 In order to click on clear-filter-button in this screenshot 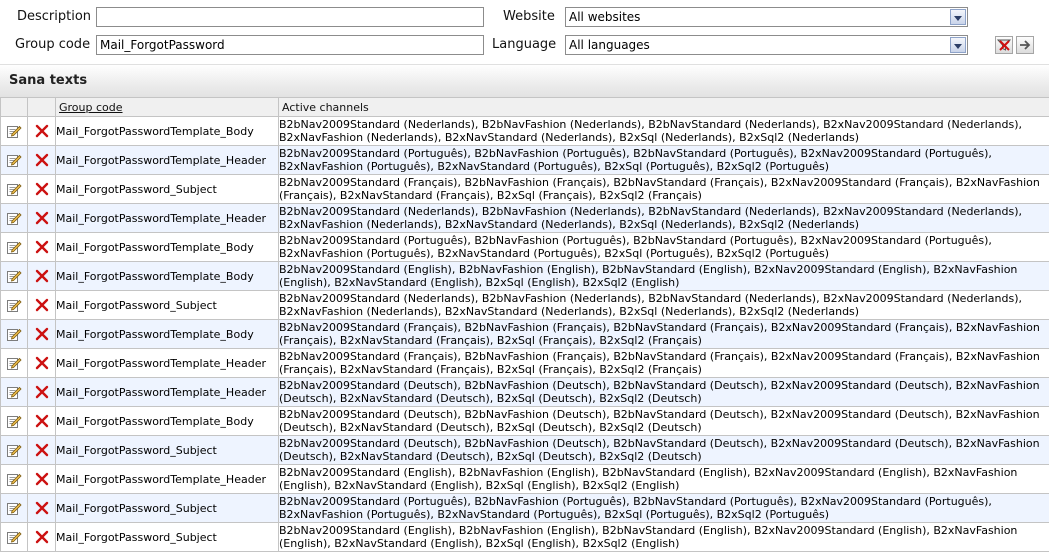, I will do `click(1004, 45)`.